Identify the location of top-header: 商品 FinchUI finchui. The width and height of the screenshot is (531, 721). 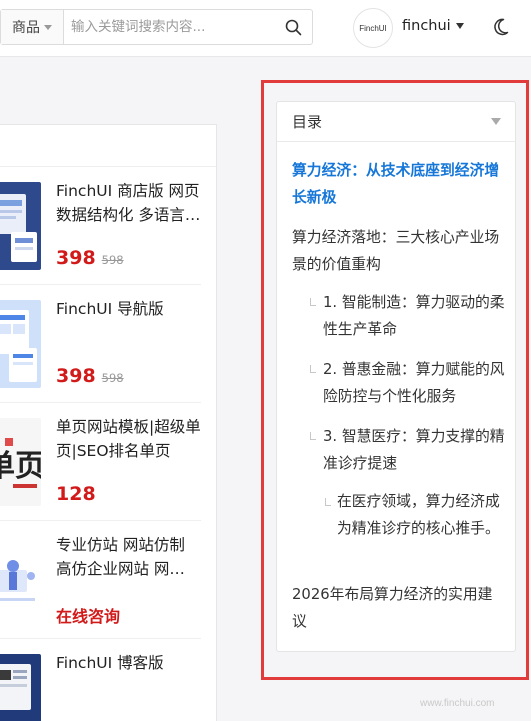
(265, 28).